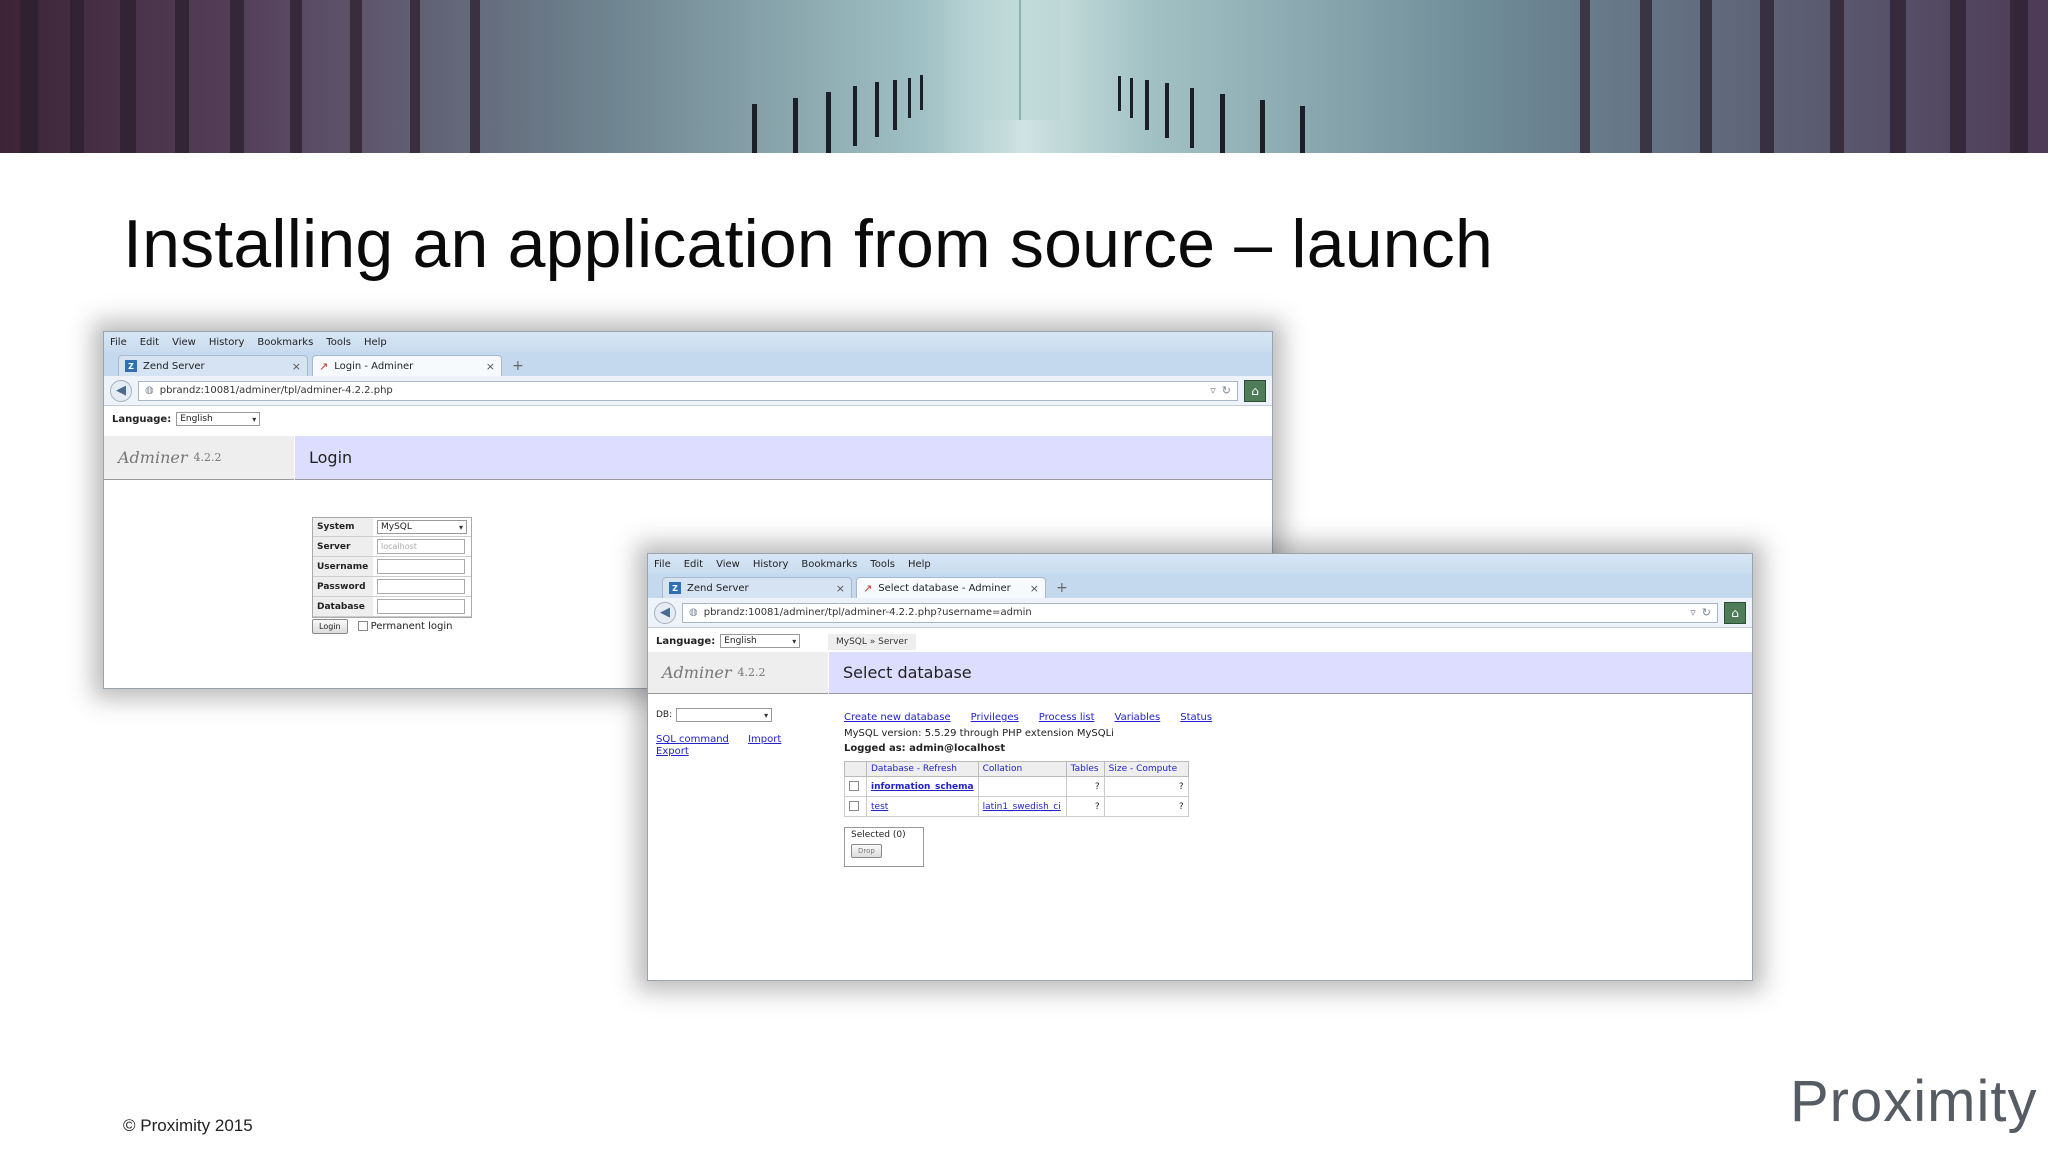  Describe the element at coordinates (1196, 717) in the screenshot. I see `status-link: Status` at that location.